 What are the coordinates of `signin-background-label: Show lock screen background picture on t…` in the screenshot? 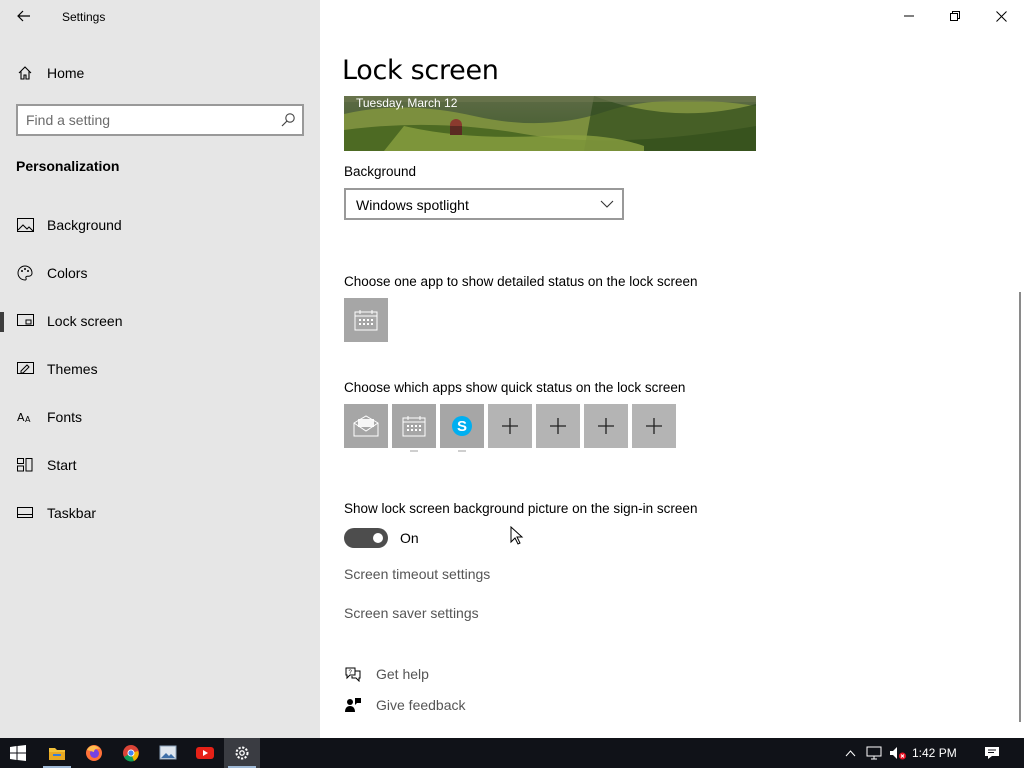 It's located at (521, 508).